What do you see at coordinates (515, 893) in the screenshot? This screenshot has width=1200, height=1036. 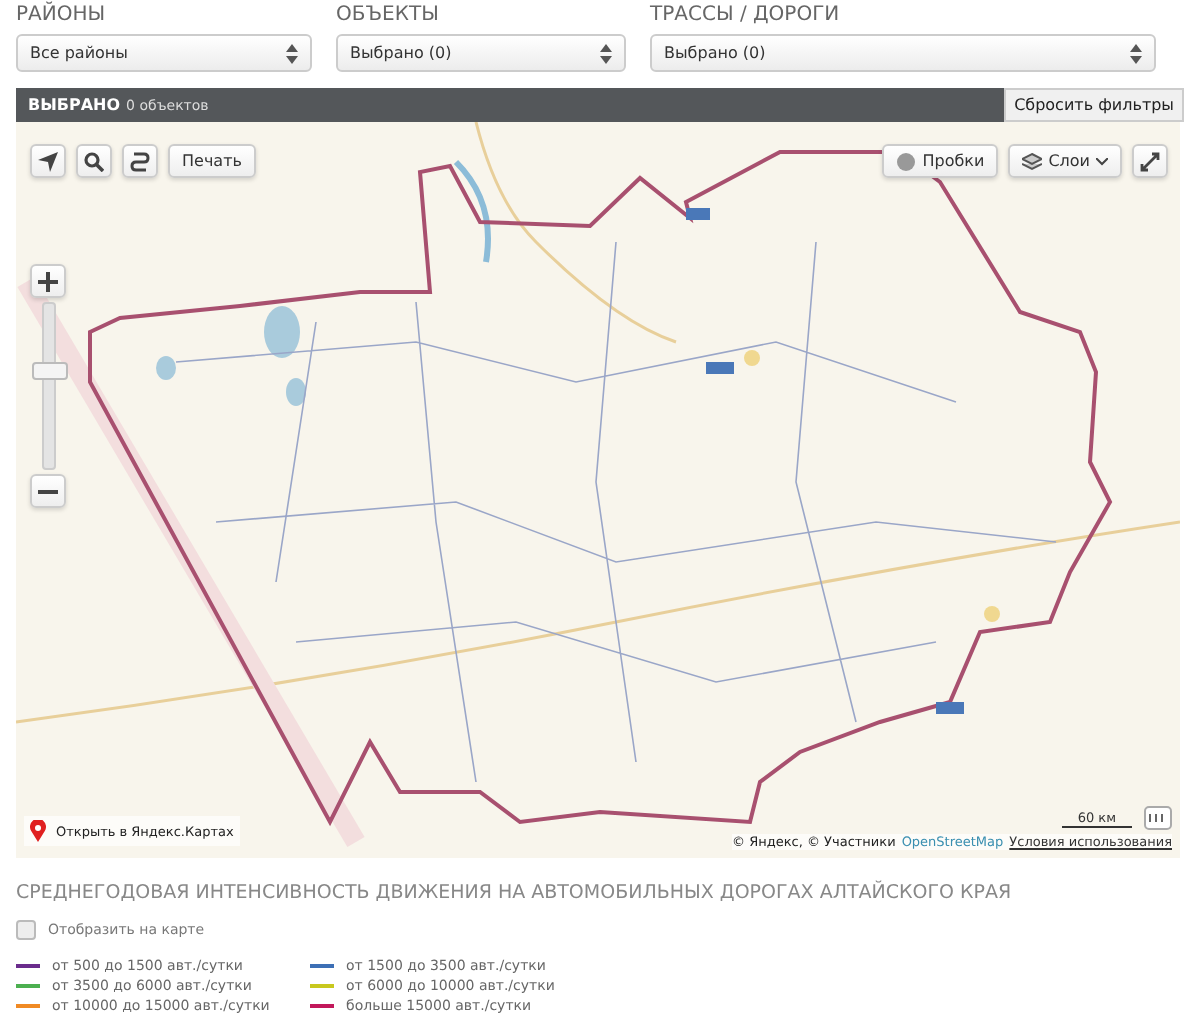 I see `legend-title: СРЕДНЕГОДОВАЯ ИНТЕНСИВНОСТЬ ДВИЖЕНИЯ НА АВТОМОБИЛЬНЫХ ДОРОГАХ АЛТАЙСКОГО КРАЯ` at bounding box center [515, 893].